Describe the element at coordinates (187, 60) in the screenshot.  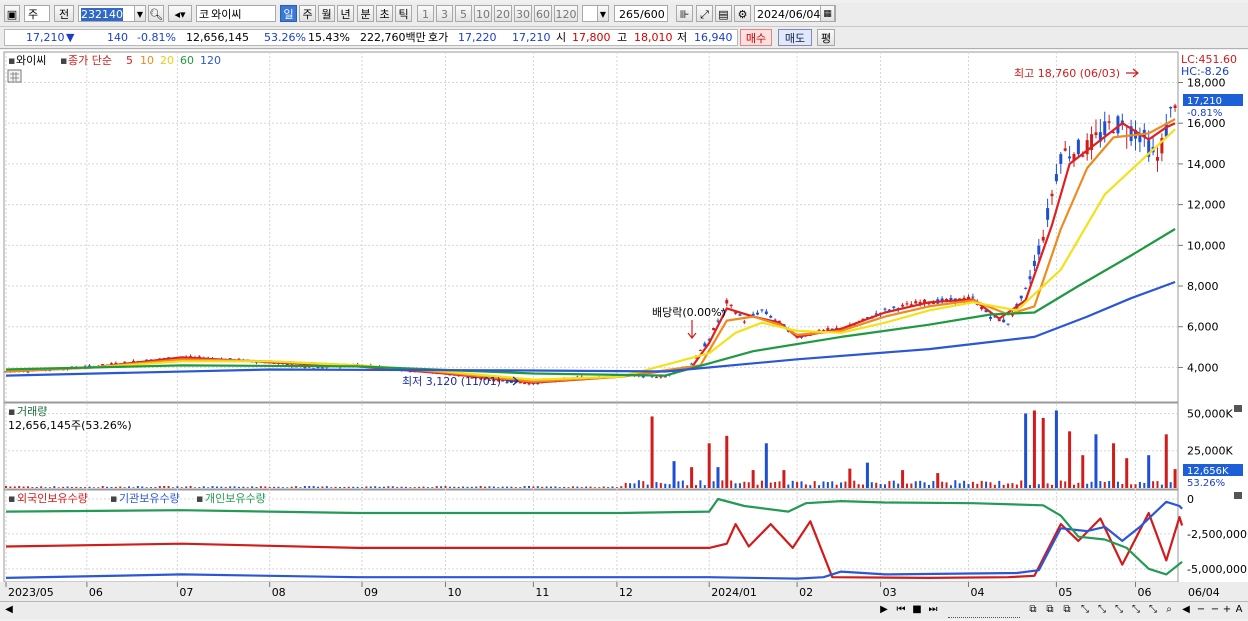
I see `ma-60-label: 60` at that location.